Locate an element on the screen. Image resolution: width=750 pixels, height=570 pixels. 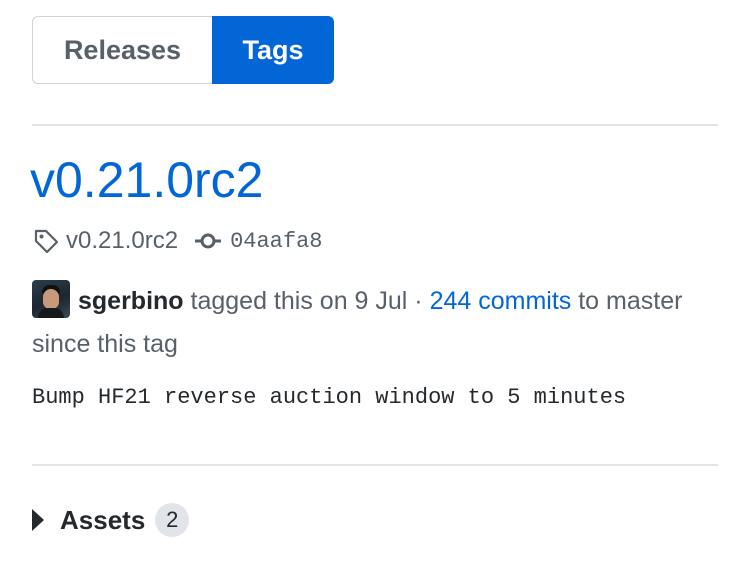
tag-icon is located at coordinates (46, 241).